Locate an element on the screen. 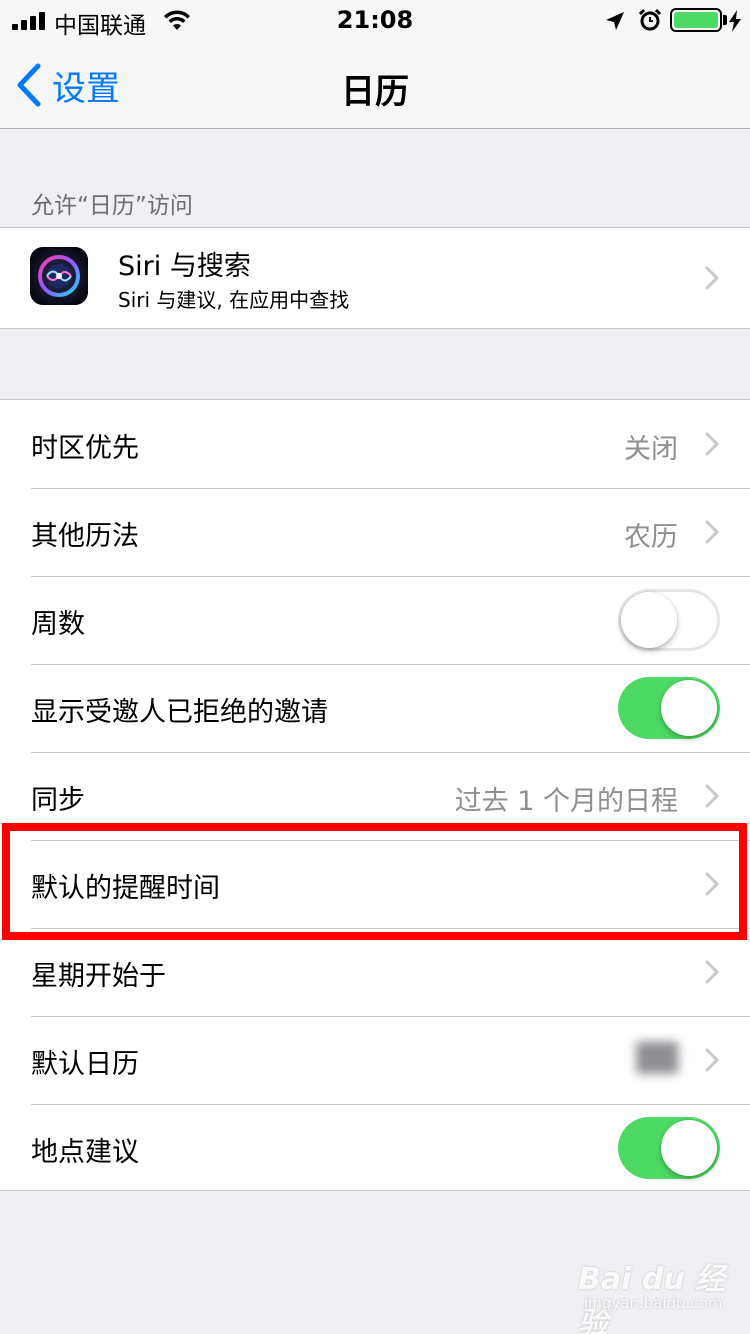 This screenshot has width=750, height=1334. settings-row-value: 过去 1 个月的日程 is located at coordinates (566, 801).